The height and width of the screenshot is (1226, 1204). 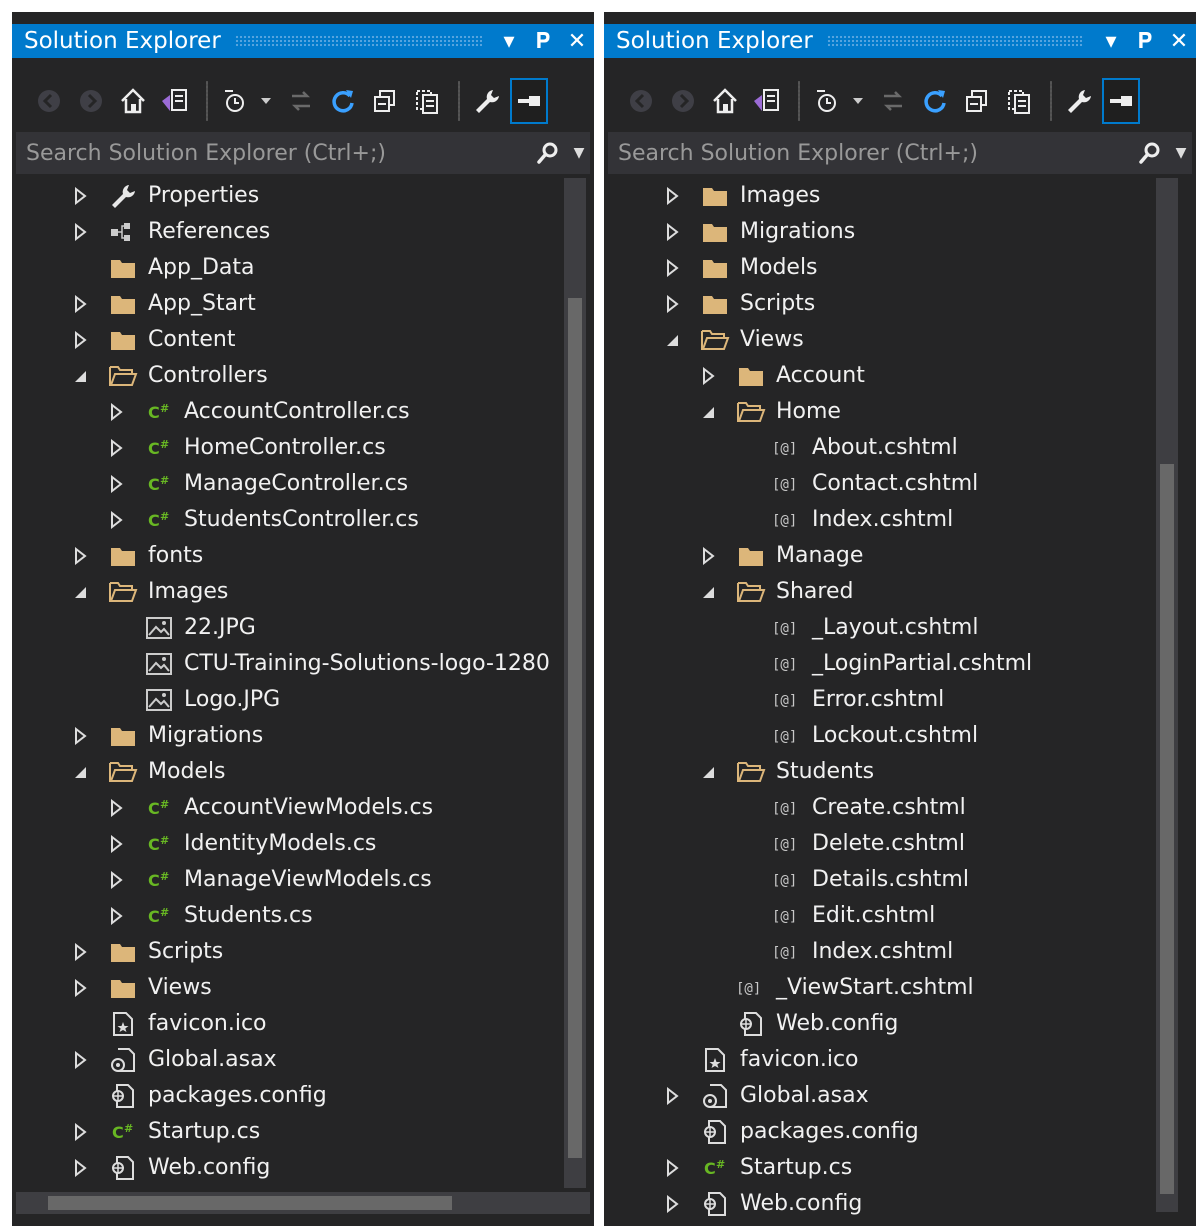 What do you see at coordinates (874, 772) in the screenshot?
I see `tree-item: Students` at bounding box center [874, 772].